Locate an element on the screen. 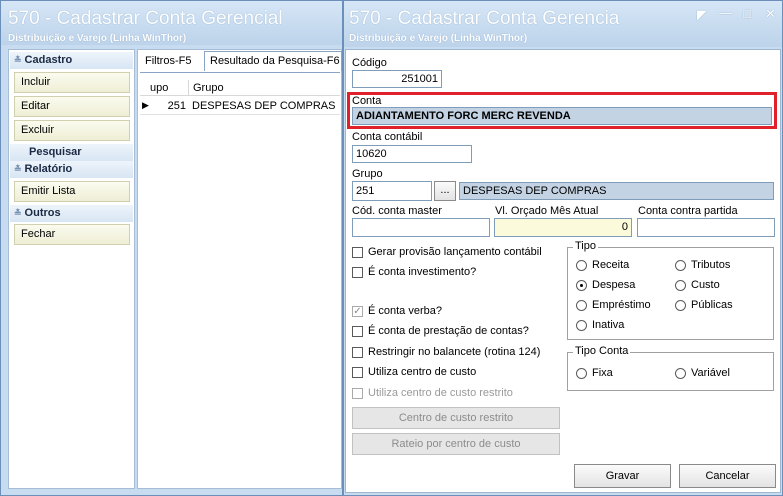 This screenshot has height=496, width=783. grupo-name-field: DESPESAS DEP COMPRAS is located at coordinates (616, 191).